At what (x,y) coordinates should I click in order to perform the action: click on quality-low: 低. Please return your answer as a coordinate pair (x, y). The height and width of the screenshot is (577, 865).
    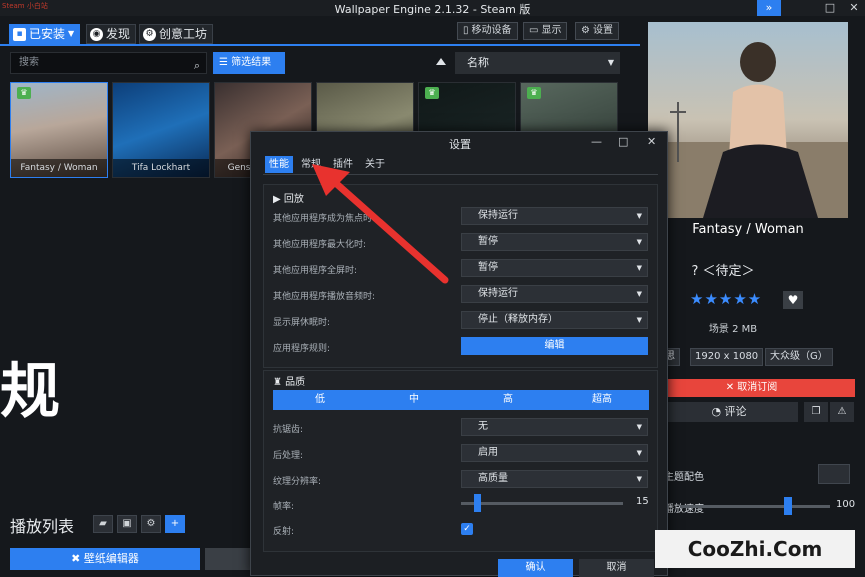
    Looking at the image, I should click on (320, 400).